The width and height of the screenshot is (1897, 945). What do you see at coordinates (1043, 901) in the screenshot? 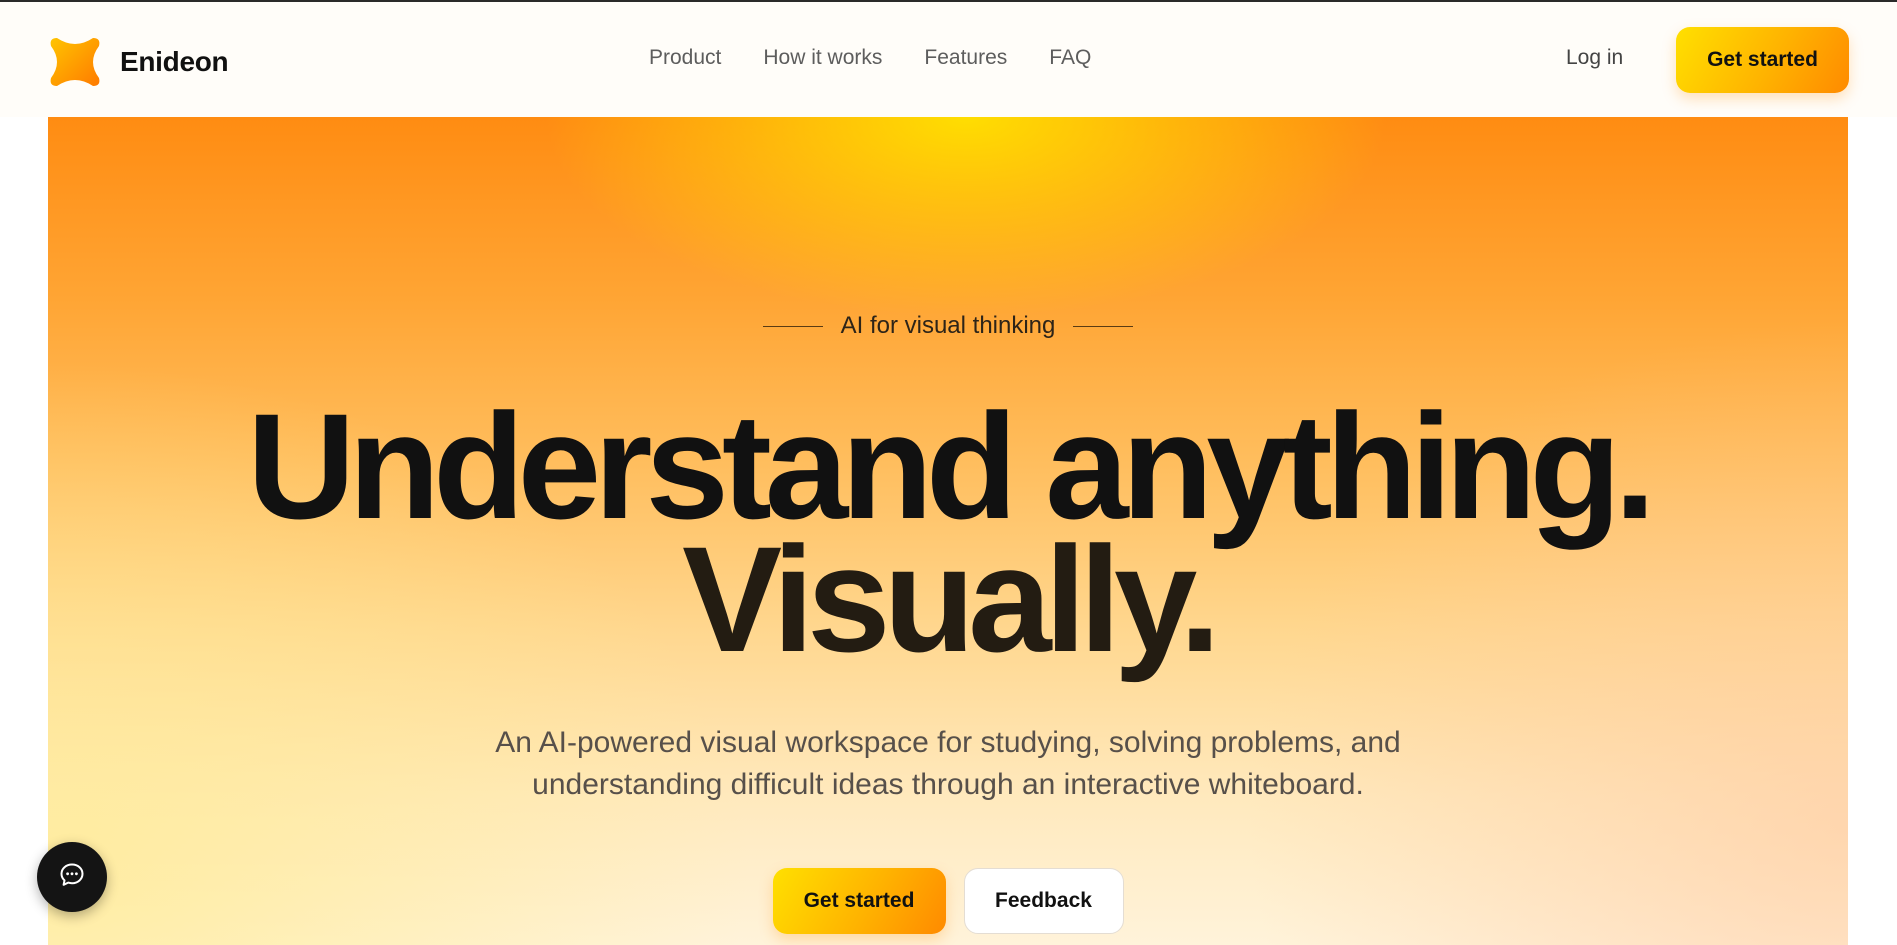
I see `feedback-button: Feedback` at bounding box center [1043, 901].